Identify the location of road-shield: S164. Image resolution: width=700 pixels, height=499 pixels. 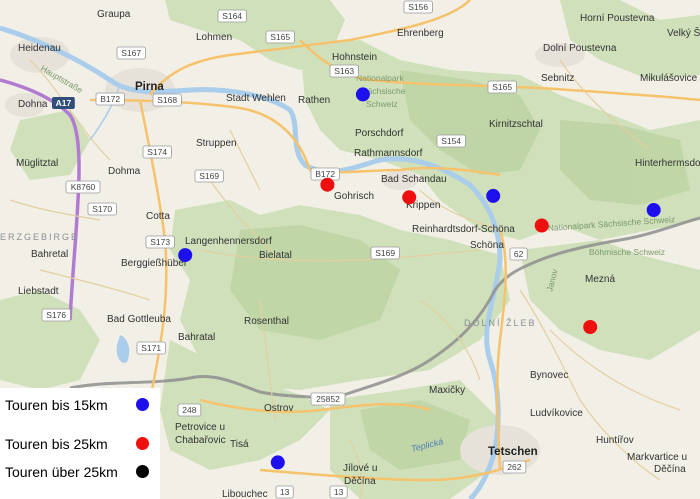
(232, 16).